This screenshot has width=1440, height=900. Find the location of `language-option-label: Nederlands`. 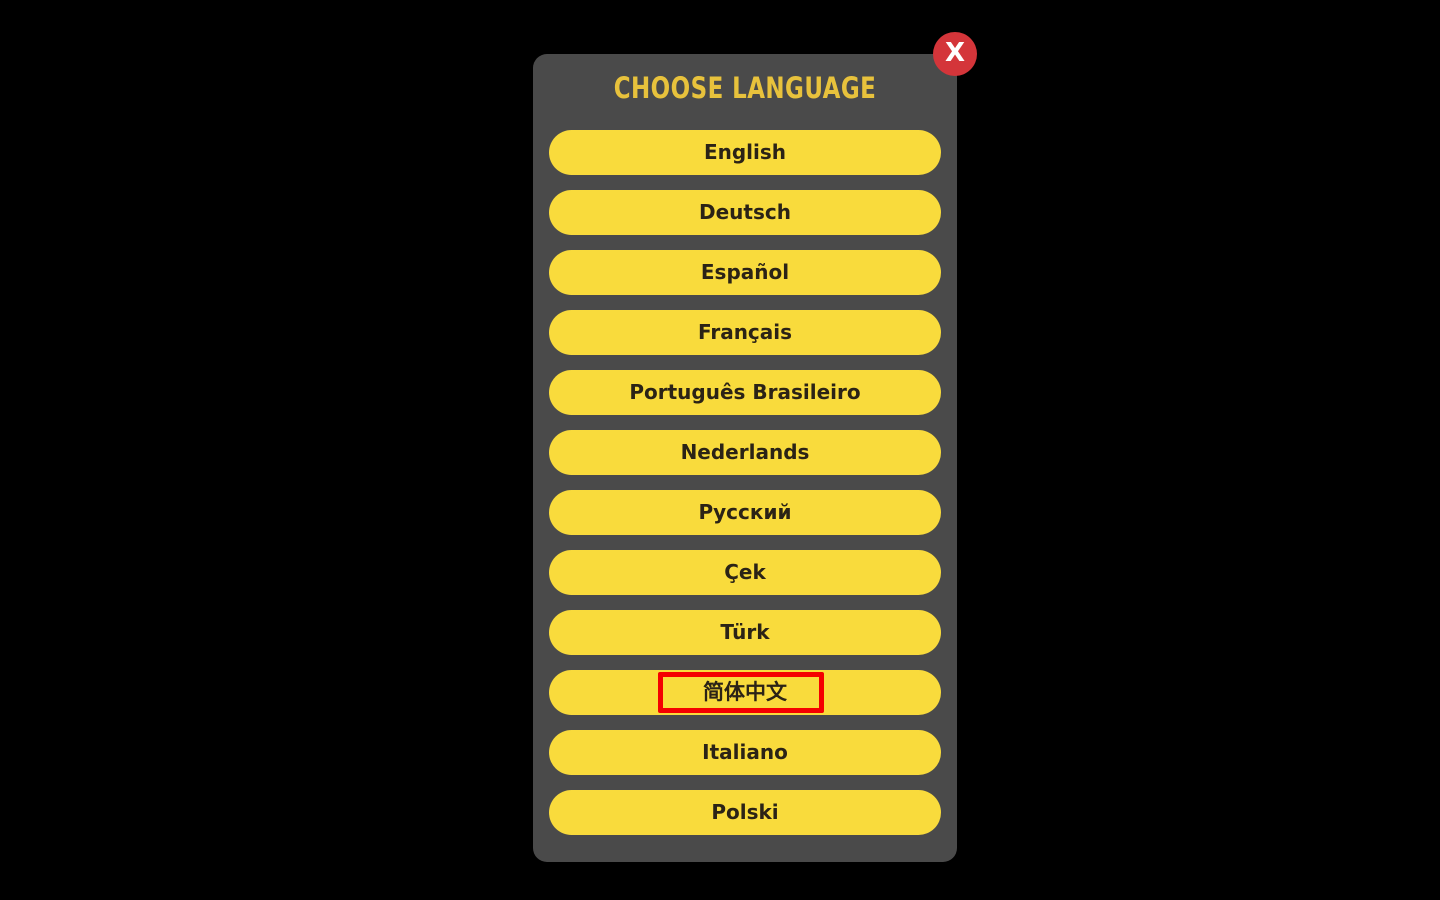

language-option-label: Nederlands is located at coordinates (745, 452).